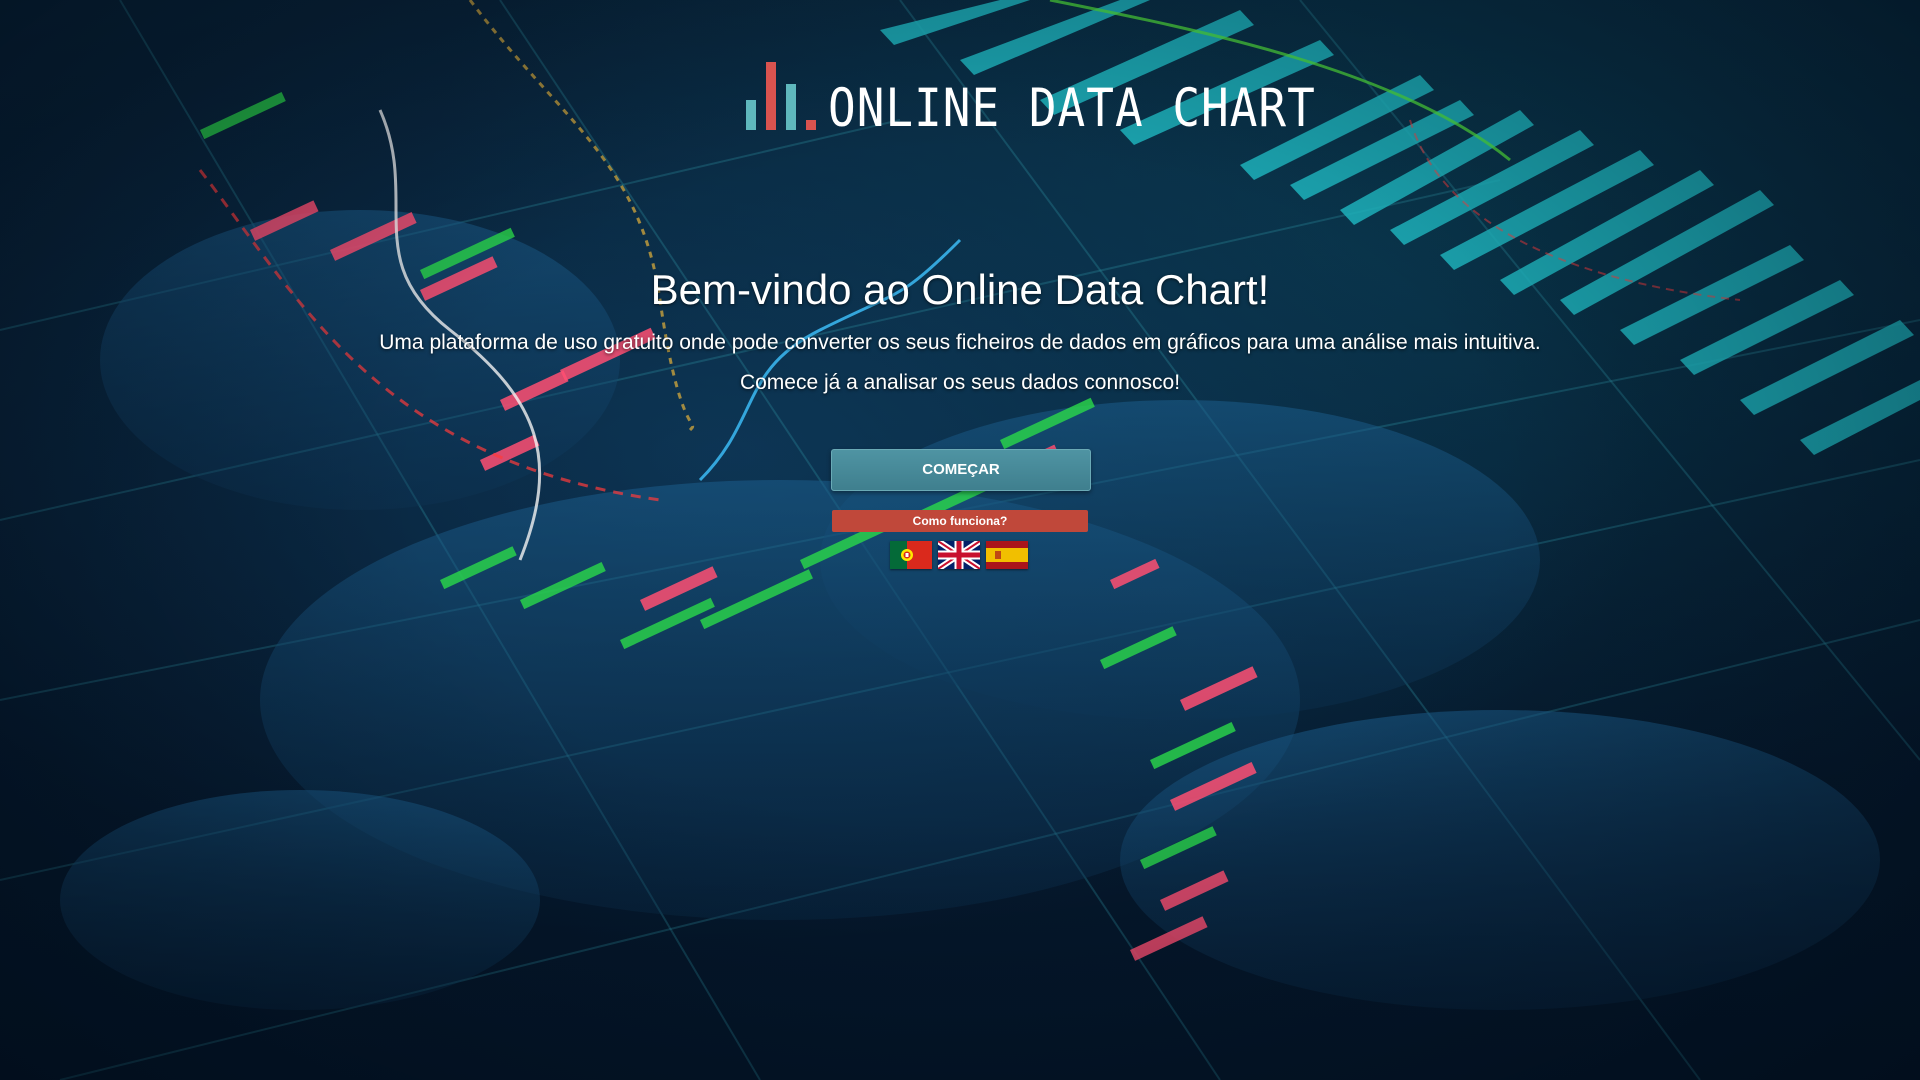 Image resolution: width=1920 pixels, height=1080 pixels. Describe the element at coordinates (911, 555) in the screenshot. I see `portugal-flag-icon` at that location.